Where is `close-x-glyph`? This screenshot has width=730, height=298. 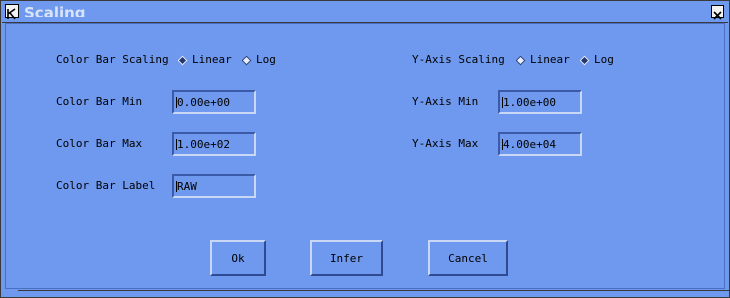
close-x-glyph is located at coordinates (717, 15).